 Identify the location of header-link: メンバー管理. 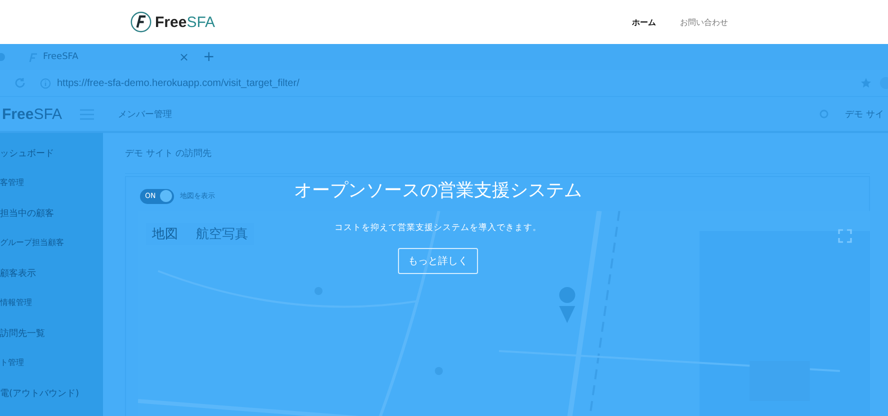
(145, 114).